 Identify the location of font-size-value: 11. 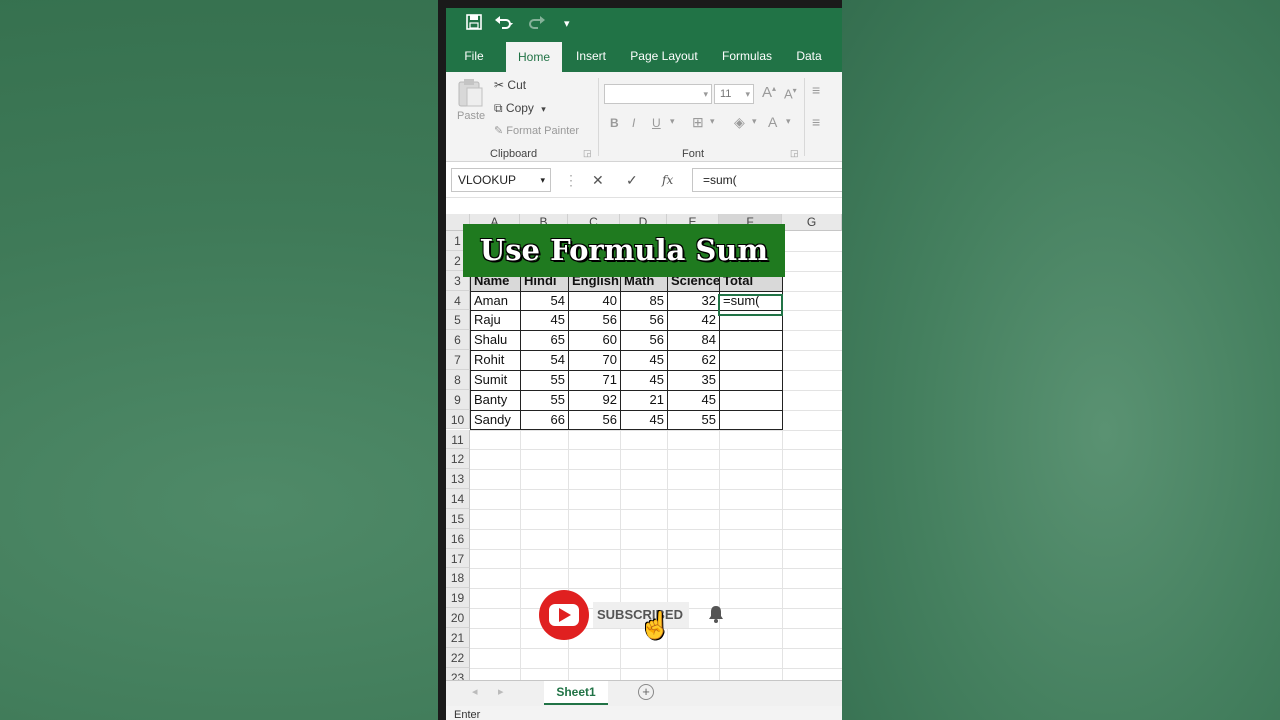
(726, 94).